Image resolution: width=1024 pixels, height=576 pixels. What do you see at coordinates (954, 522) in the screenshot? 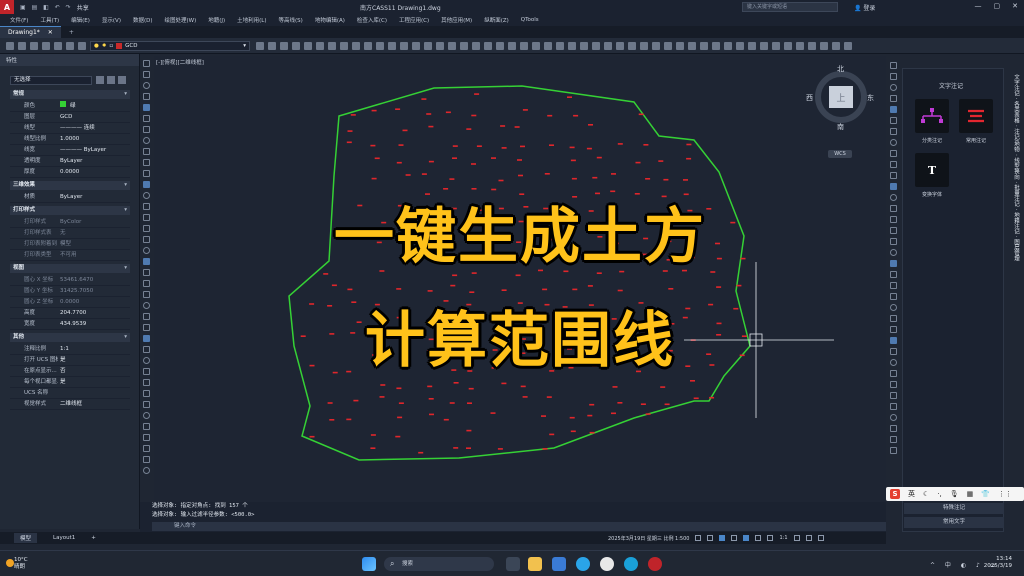
I see `common-text-button: 常用文字` at bounding box center [954, 522].